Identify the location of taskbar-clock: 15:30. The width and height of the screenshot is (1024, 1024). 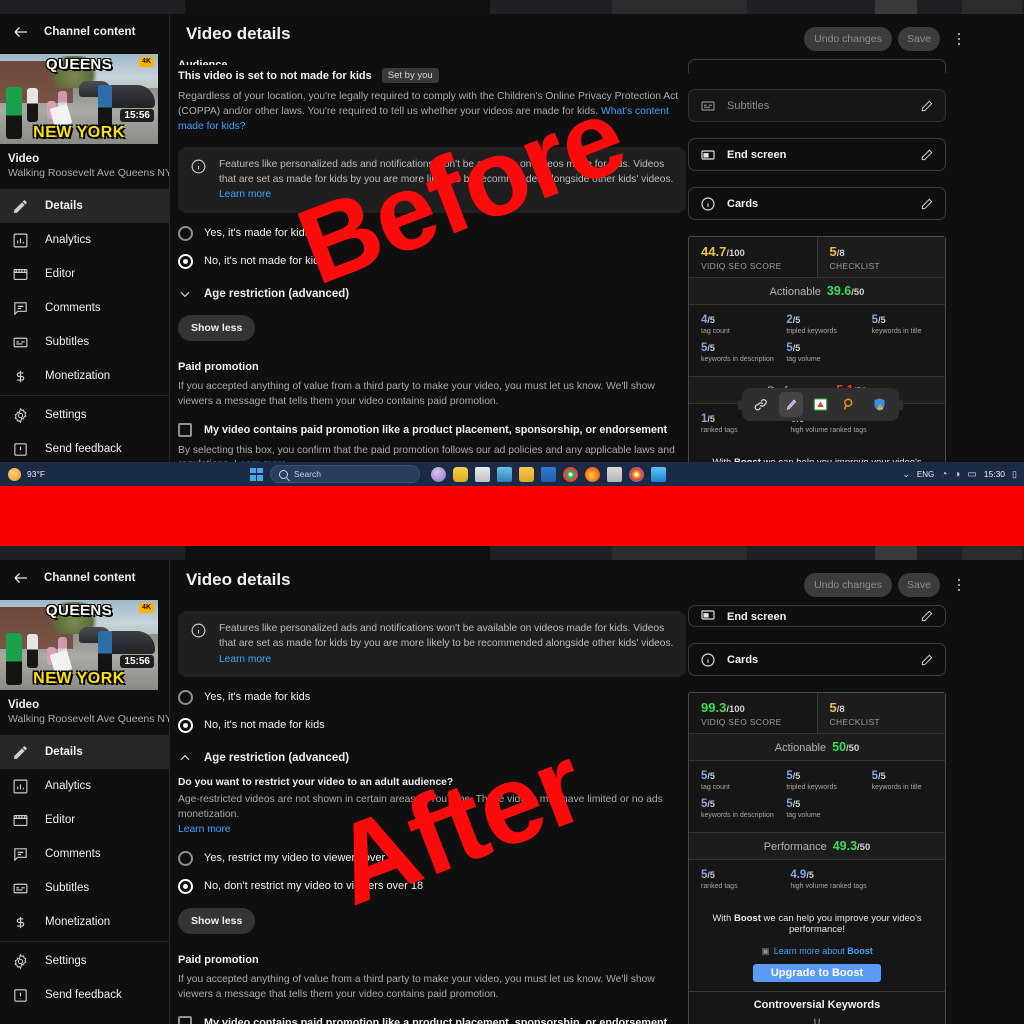
(994, 474).